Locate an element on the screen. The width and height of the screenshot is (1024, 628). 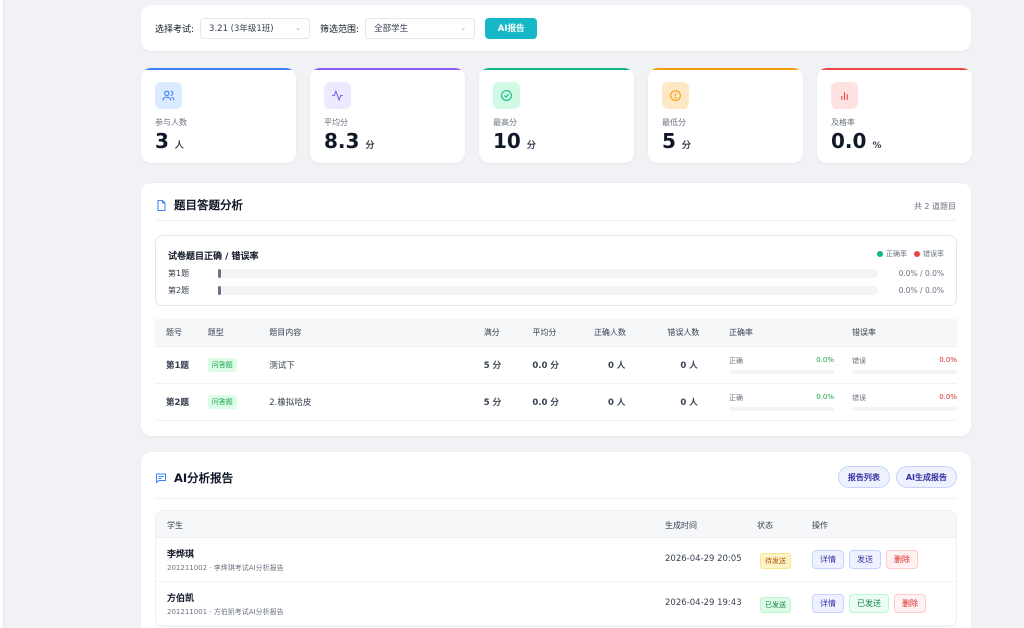
section-title: 题目答题分析 is located at coordinates (199, 205).